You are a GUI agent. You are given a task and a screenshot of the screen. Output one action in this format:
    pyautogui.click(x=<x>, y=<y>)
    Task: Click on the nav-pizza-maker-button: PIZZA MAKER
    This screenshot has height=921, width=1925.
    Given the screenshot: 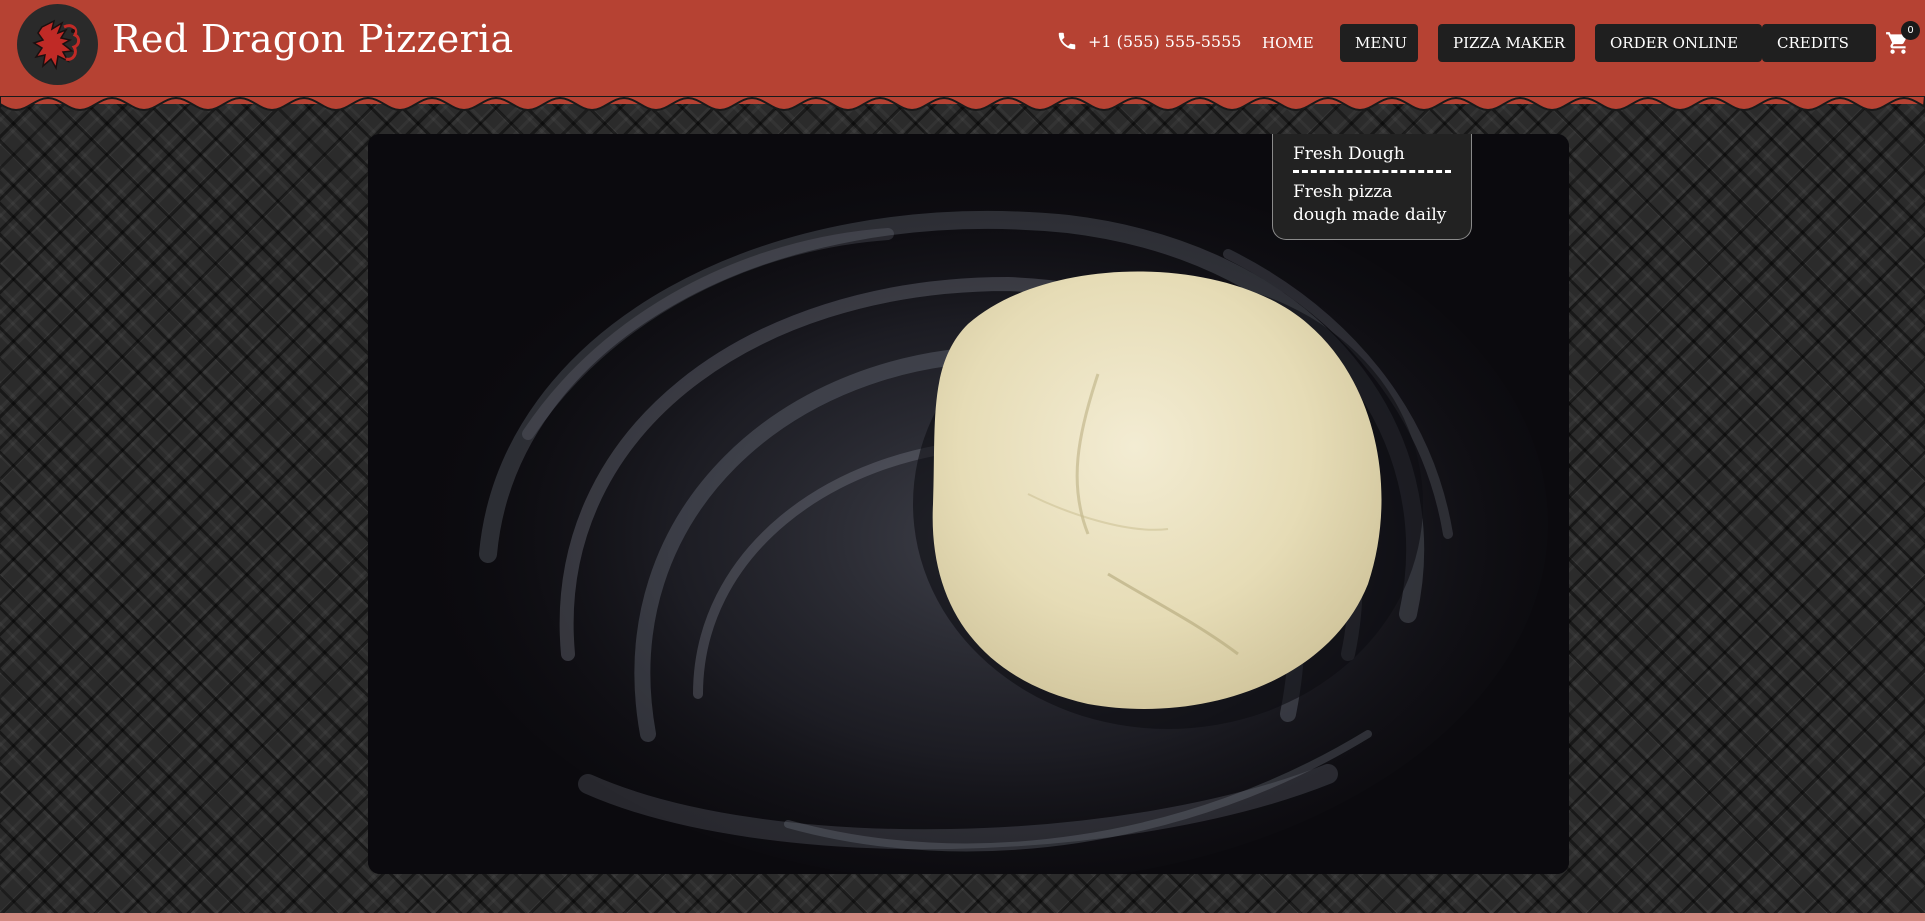 What is the action you would take?
    pyautogui.click(x=1506, y=43)
    